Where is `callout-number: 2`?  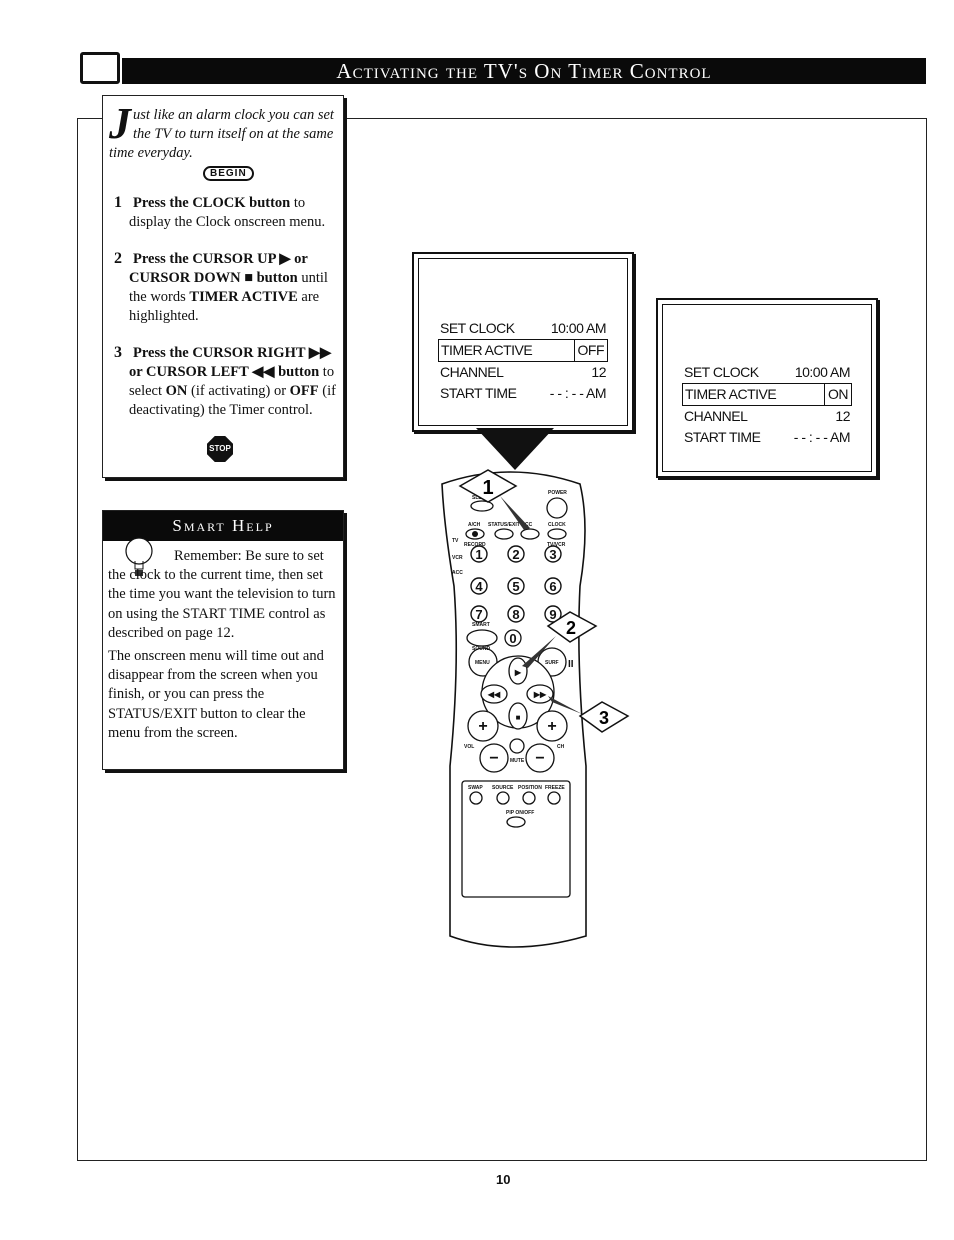
callout-number: 2 is located at coordinates (571, 628).